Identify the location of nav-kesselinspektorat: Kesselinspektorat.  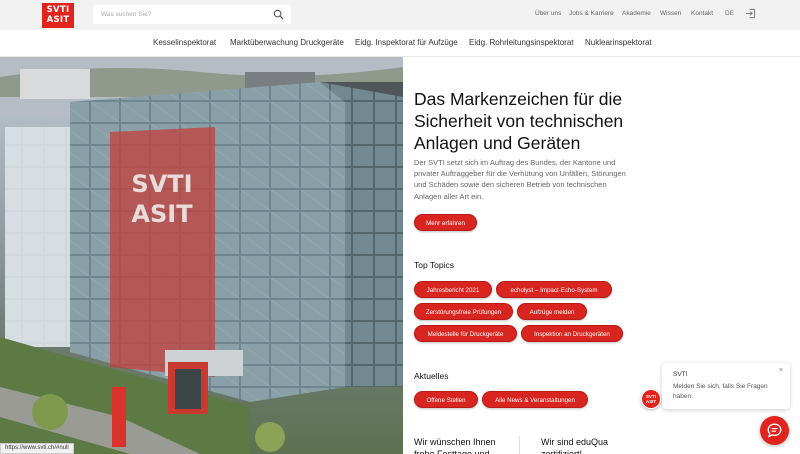
(184, 42).